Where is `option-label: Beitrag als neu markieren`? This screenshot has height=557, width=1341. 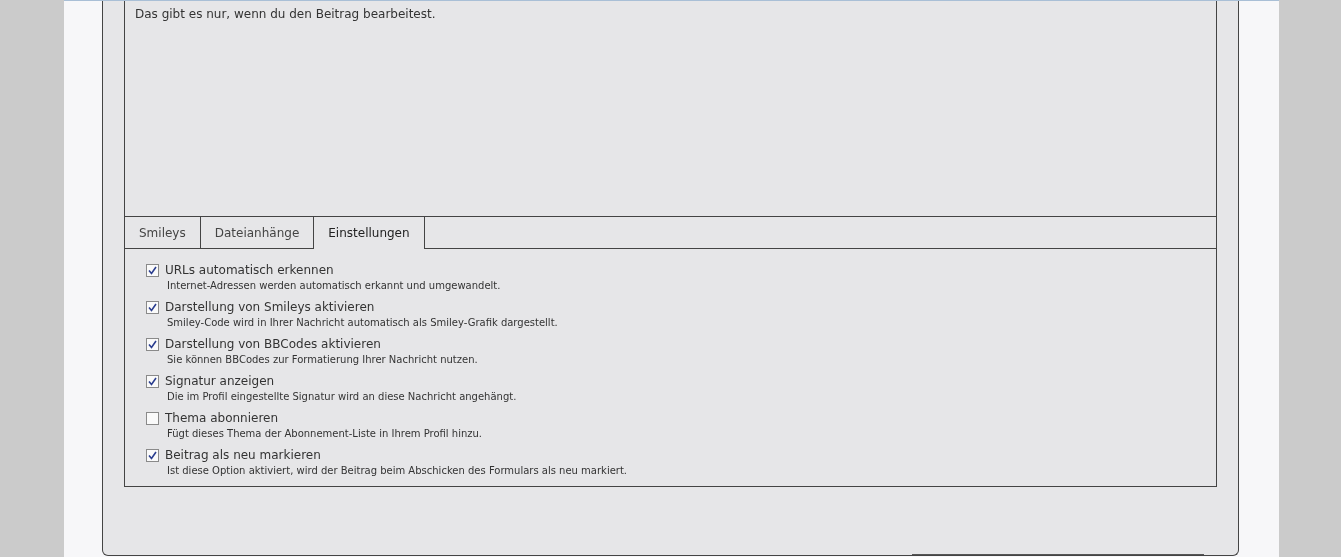 option-label: Beitrag als neu markieren is located at coordinates (243, 455).